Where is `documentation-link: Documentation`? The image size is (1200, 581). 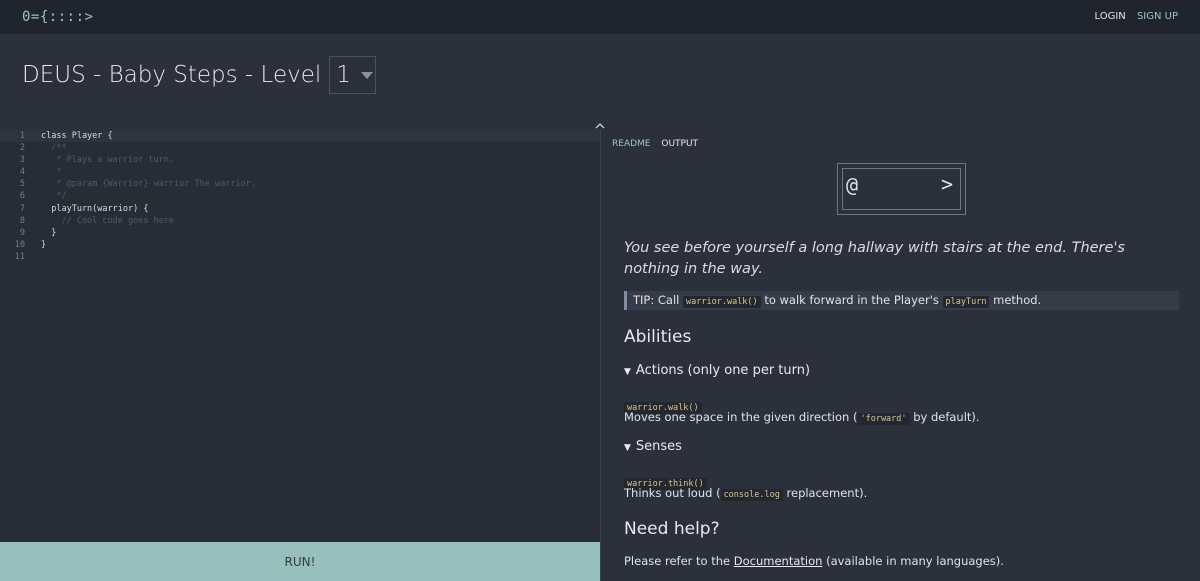 documentation-link: Documentation is located at coordinates (778, 561).